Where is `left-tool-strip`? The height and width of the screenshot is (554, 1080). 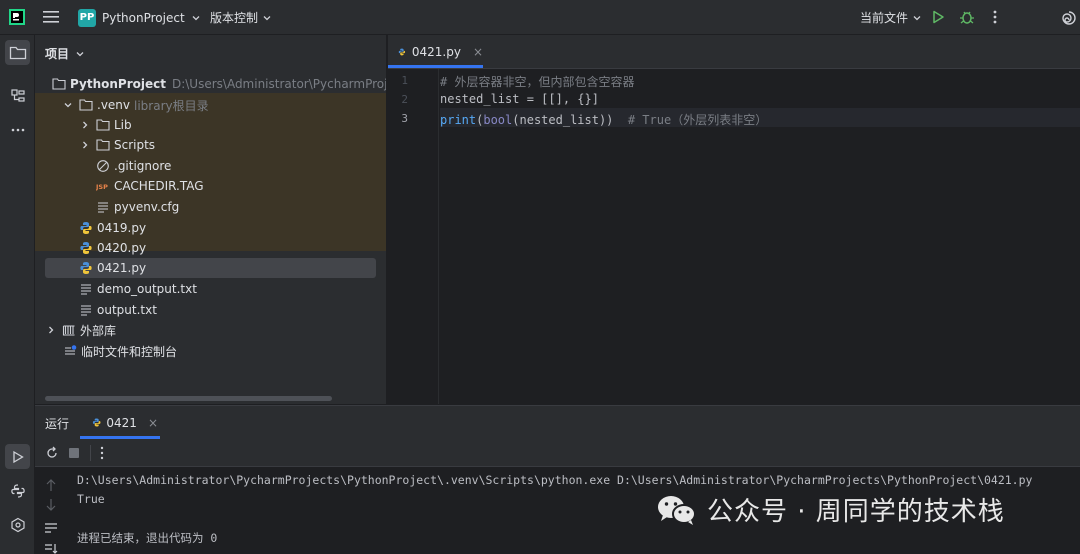
left-tool-strip is located at coordinates (17, 294).